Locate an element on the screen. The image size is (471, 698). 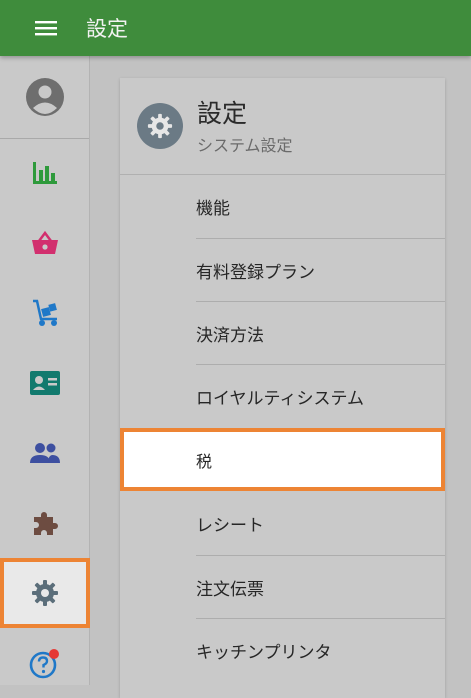
settings-item-label: 機能 is located at coordinates (213, 209).